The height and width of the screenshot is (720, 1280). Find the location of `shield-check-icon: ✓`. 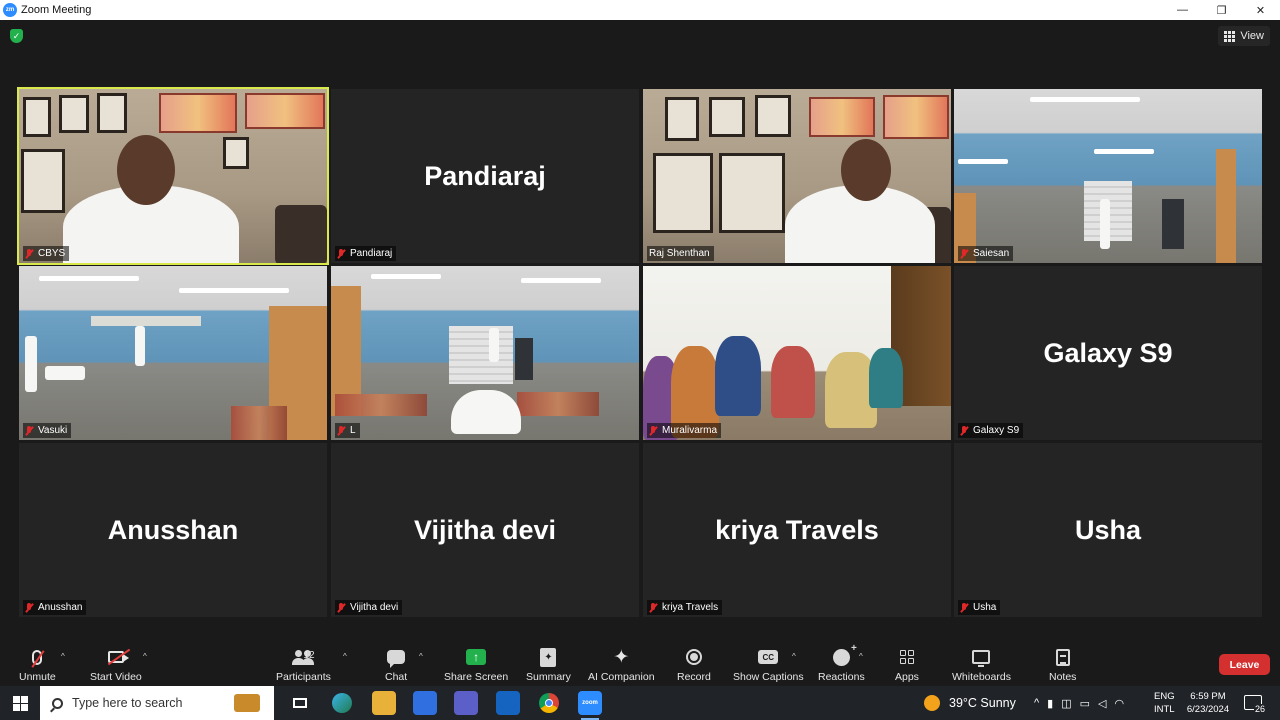

shield-check-icon: ✓ is located at coordinates (16, 36).